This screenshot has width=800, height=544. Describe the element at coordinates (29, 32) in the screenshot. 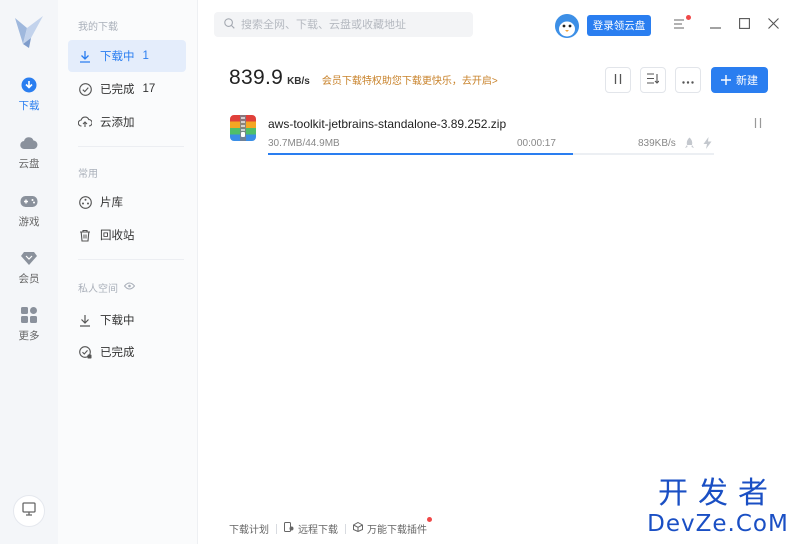

I see `app-logo-icon` at that location.